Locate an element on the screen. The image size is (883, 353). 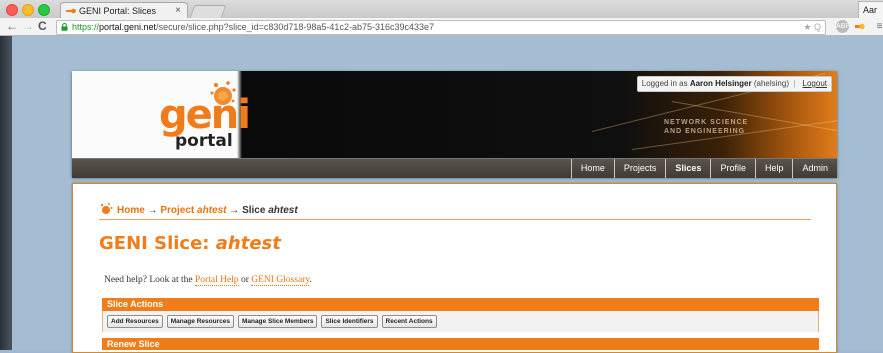
page-title: GENI Slice: ahtest is located at coordinates (190, 243).